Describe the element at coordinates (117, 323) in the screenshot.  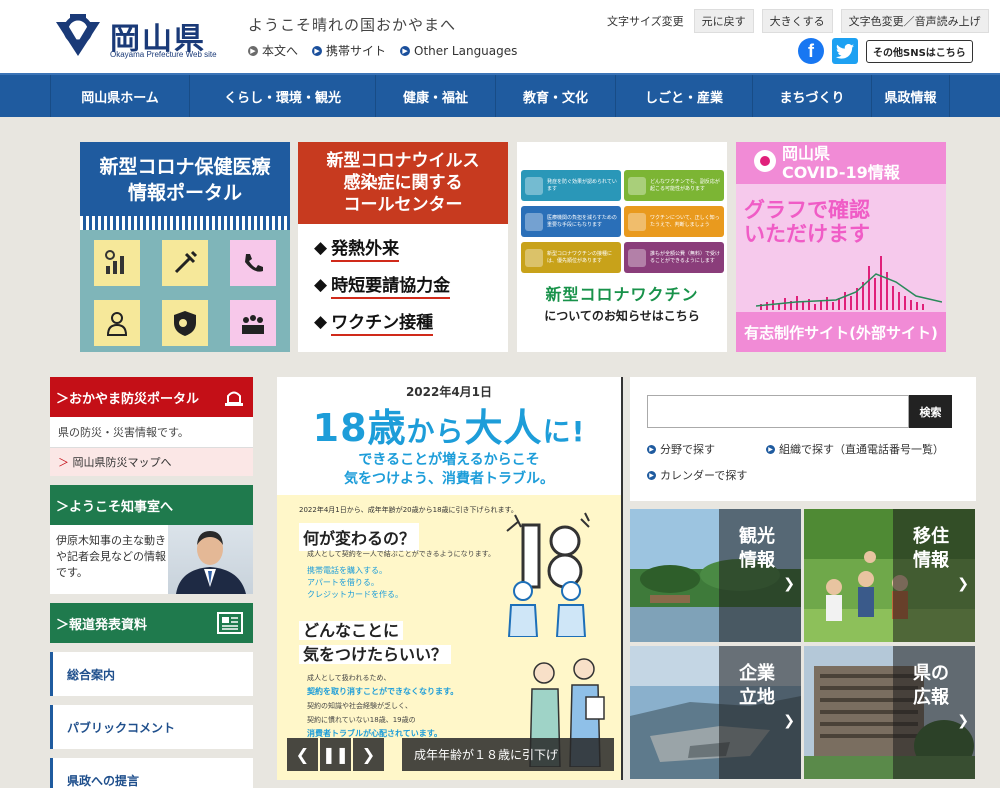
I see `doctor-icon` at that location.